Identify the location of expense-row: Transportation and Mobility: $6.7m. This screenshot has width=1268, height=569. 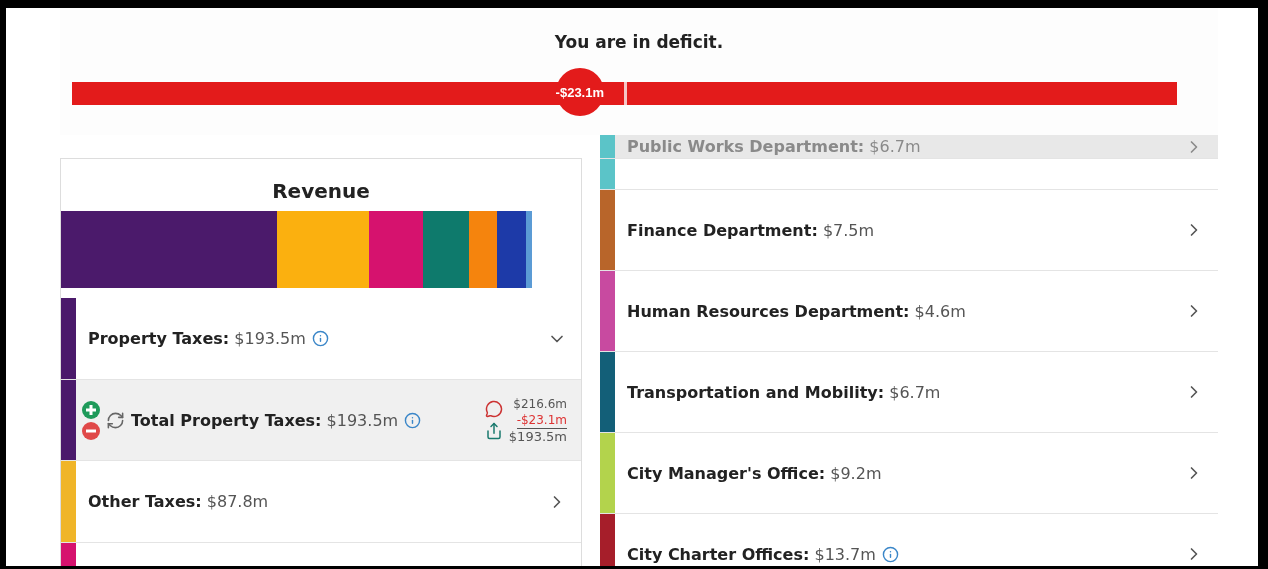
(909, 392).